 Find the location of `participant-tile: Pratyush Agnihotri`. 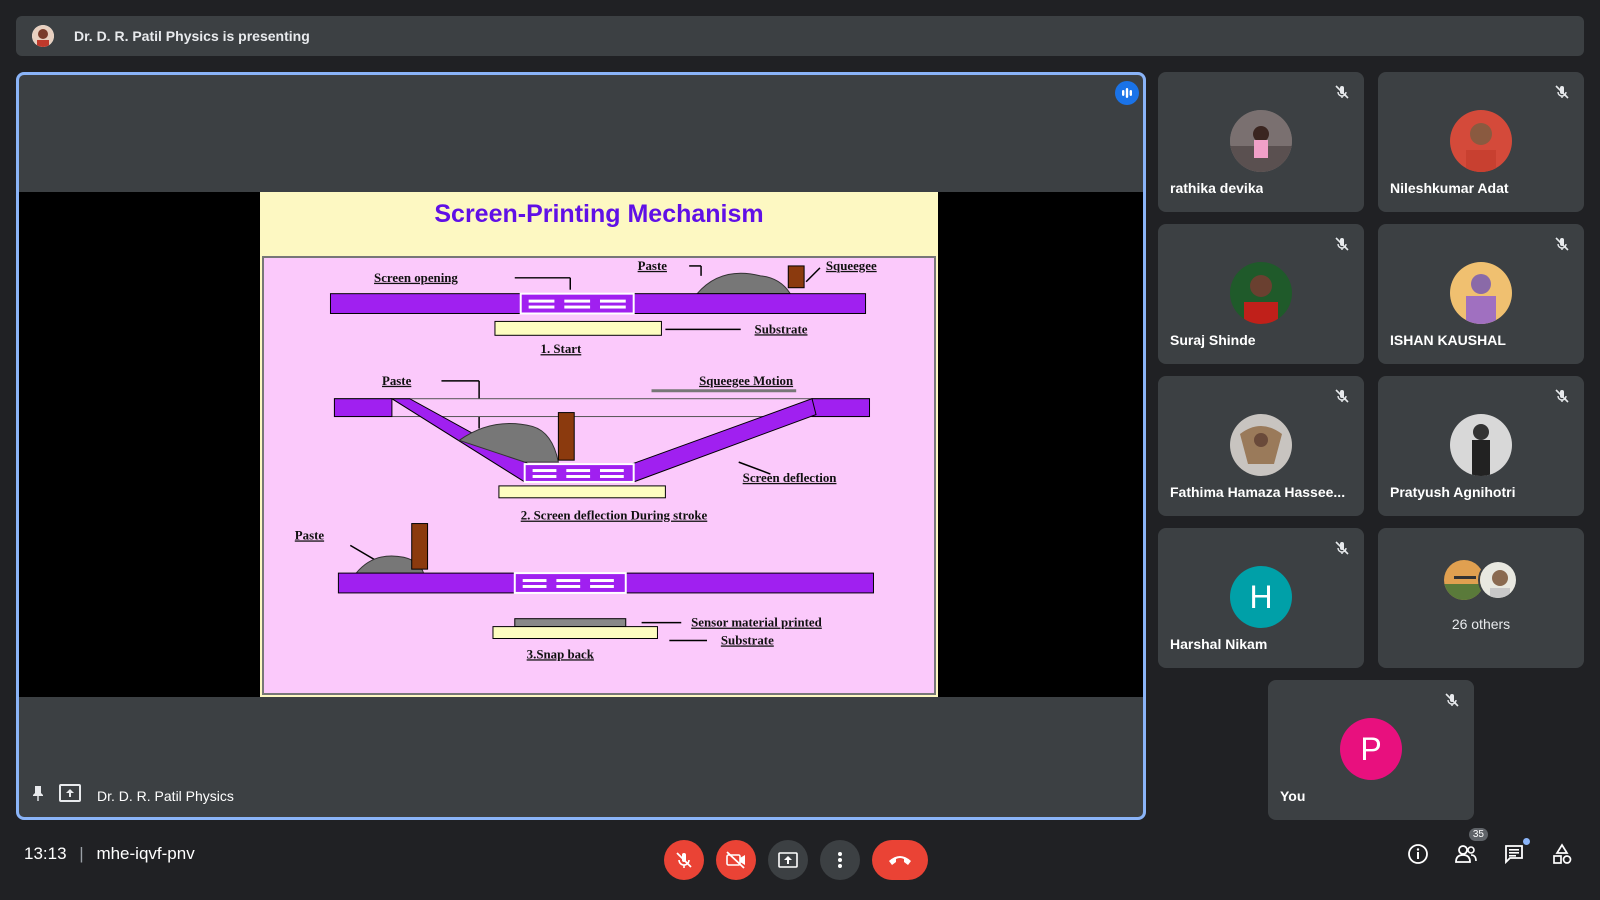

participant-tile: Pratyush Agnihotri is located at coordinates (1481, 446).